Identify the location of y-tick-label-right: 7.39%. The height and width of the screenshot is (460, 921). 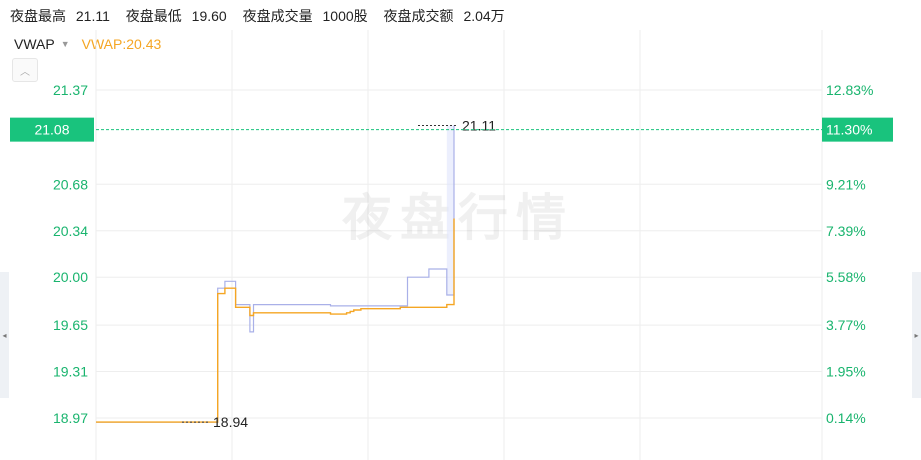
(846, 231).